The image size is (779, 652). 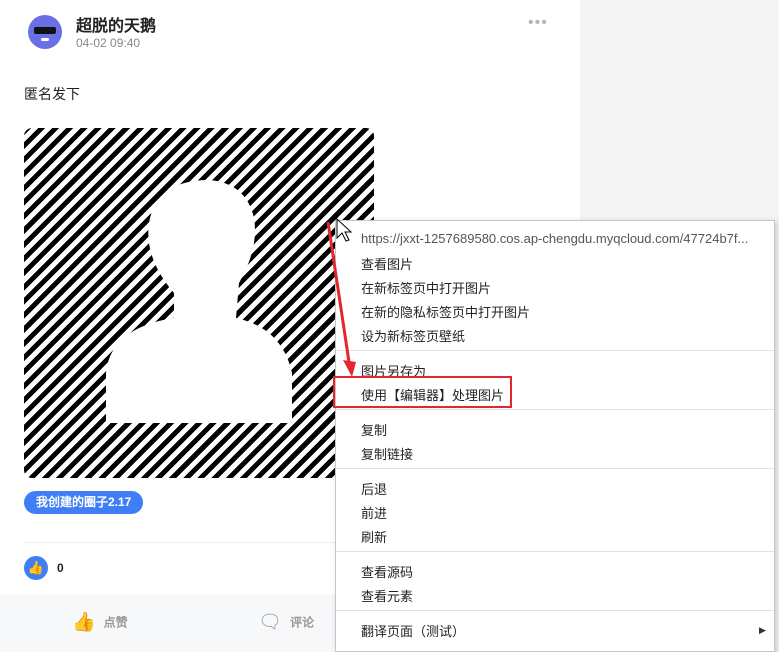 What do you see at coordinates (344, 229) in the screenshot?
I see `mouse-cursor-icon` at bounding box center [344, 229].